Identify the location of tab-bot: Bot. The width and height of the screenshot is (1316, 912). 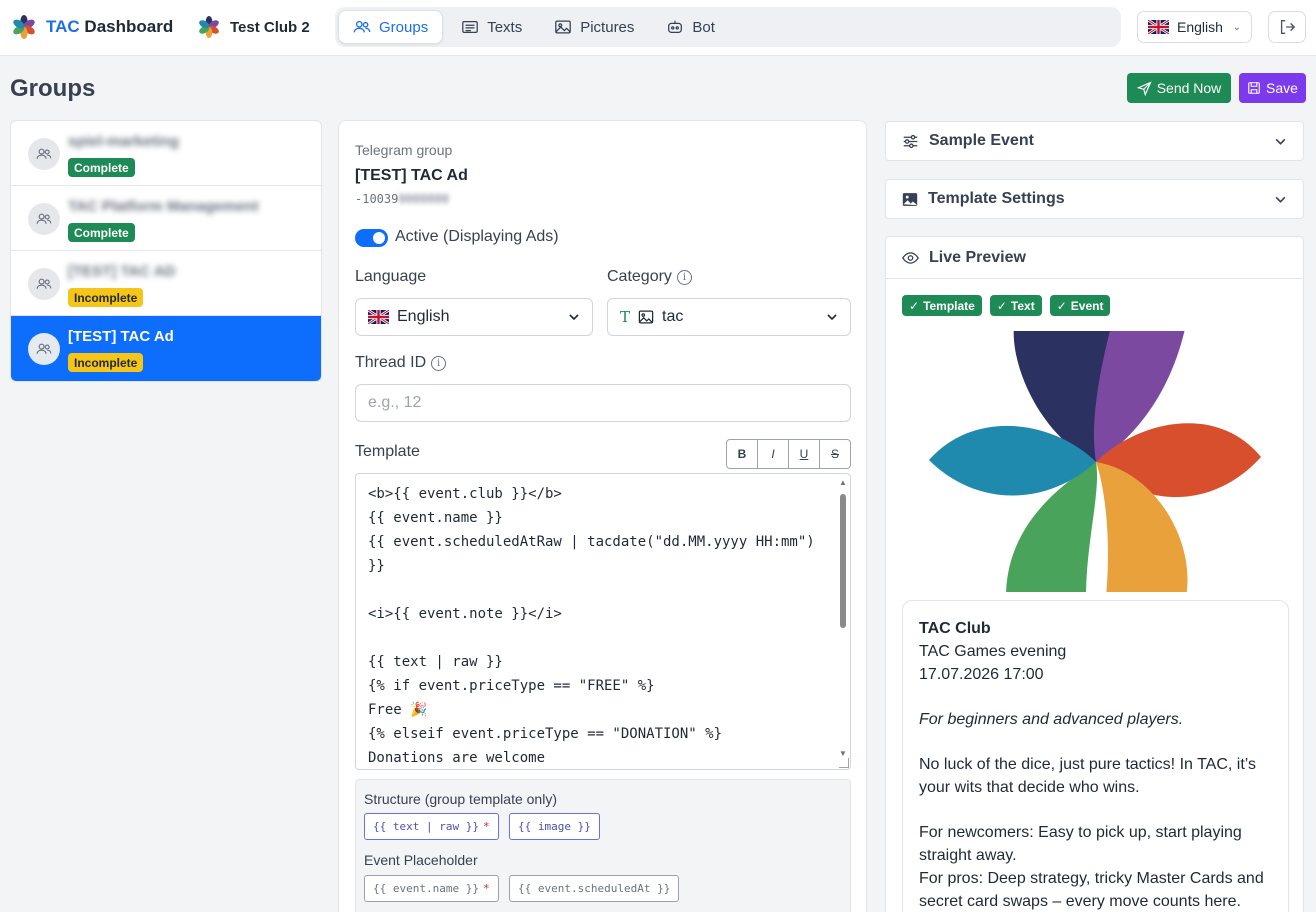
(690, 27).